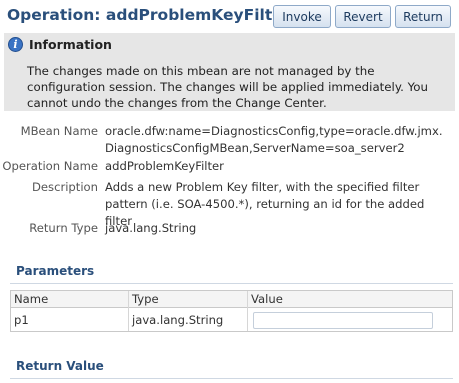 The image size is (459, 383). I want to click on parameters-section-title: Parameters, so click(55, 271).